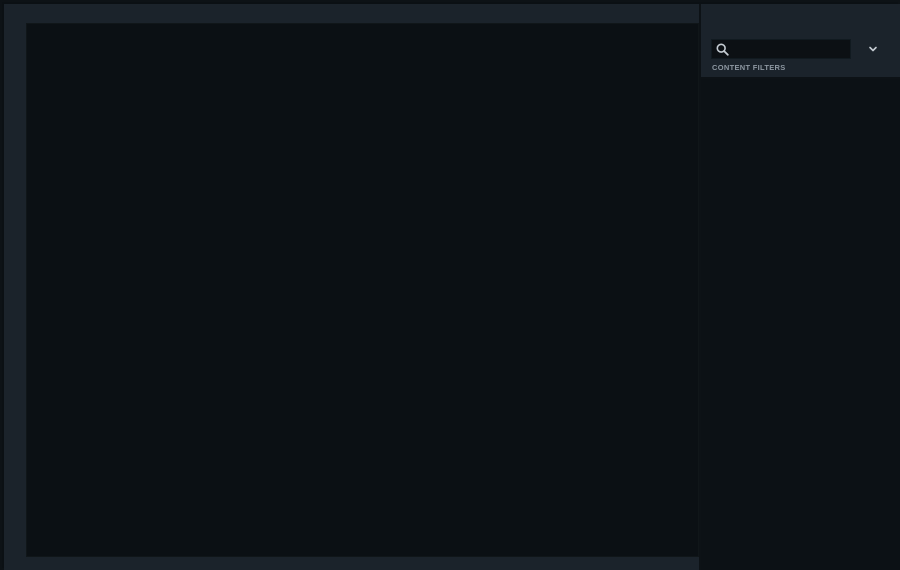 This screenshot has width=900, height=570. What do you see at coordinates (790, 49) in the screenshot?
I see `search-input` at bounding box center [790, 49].